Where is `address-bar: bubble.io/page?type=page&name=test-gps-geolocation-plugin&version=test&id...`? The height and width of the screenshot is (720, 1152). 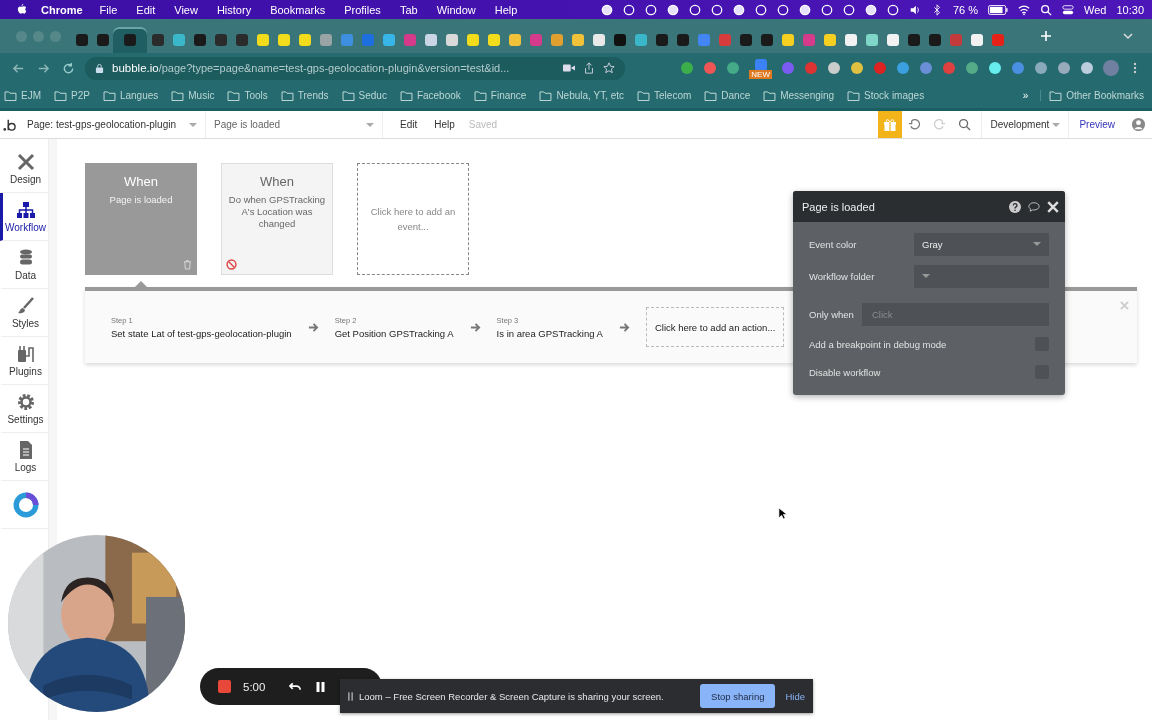 address-bar: bubble.io/page?type=page&name=test-gps-geolocation-plugin&version=test&id... is located at coordinates (355, 68).